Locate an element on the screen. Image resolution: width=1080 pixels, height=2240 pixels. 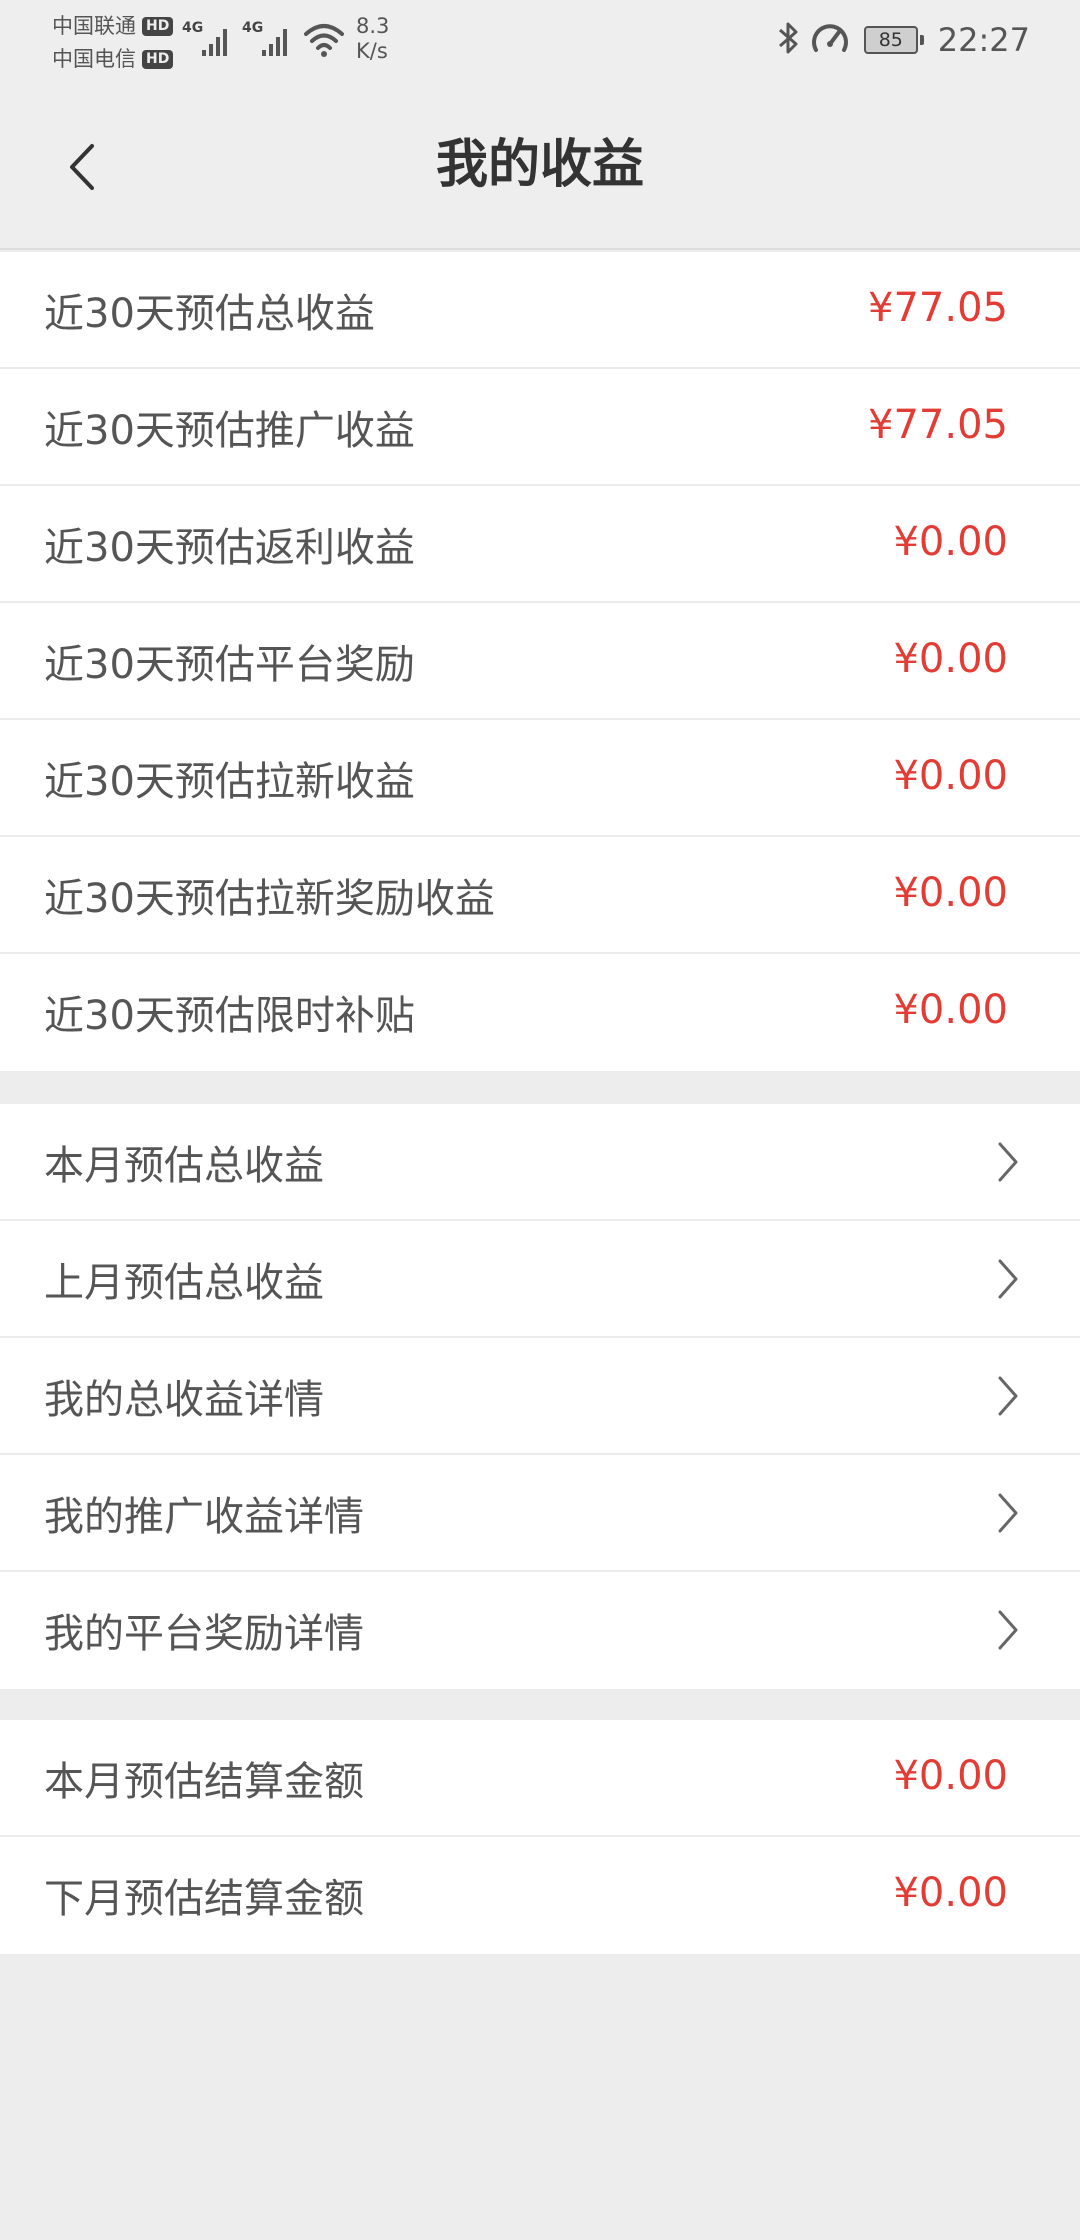
network-speed: 8.3 K/s is located at coordinates (372, 39).